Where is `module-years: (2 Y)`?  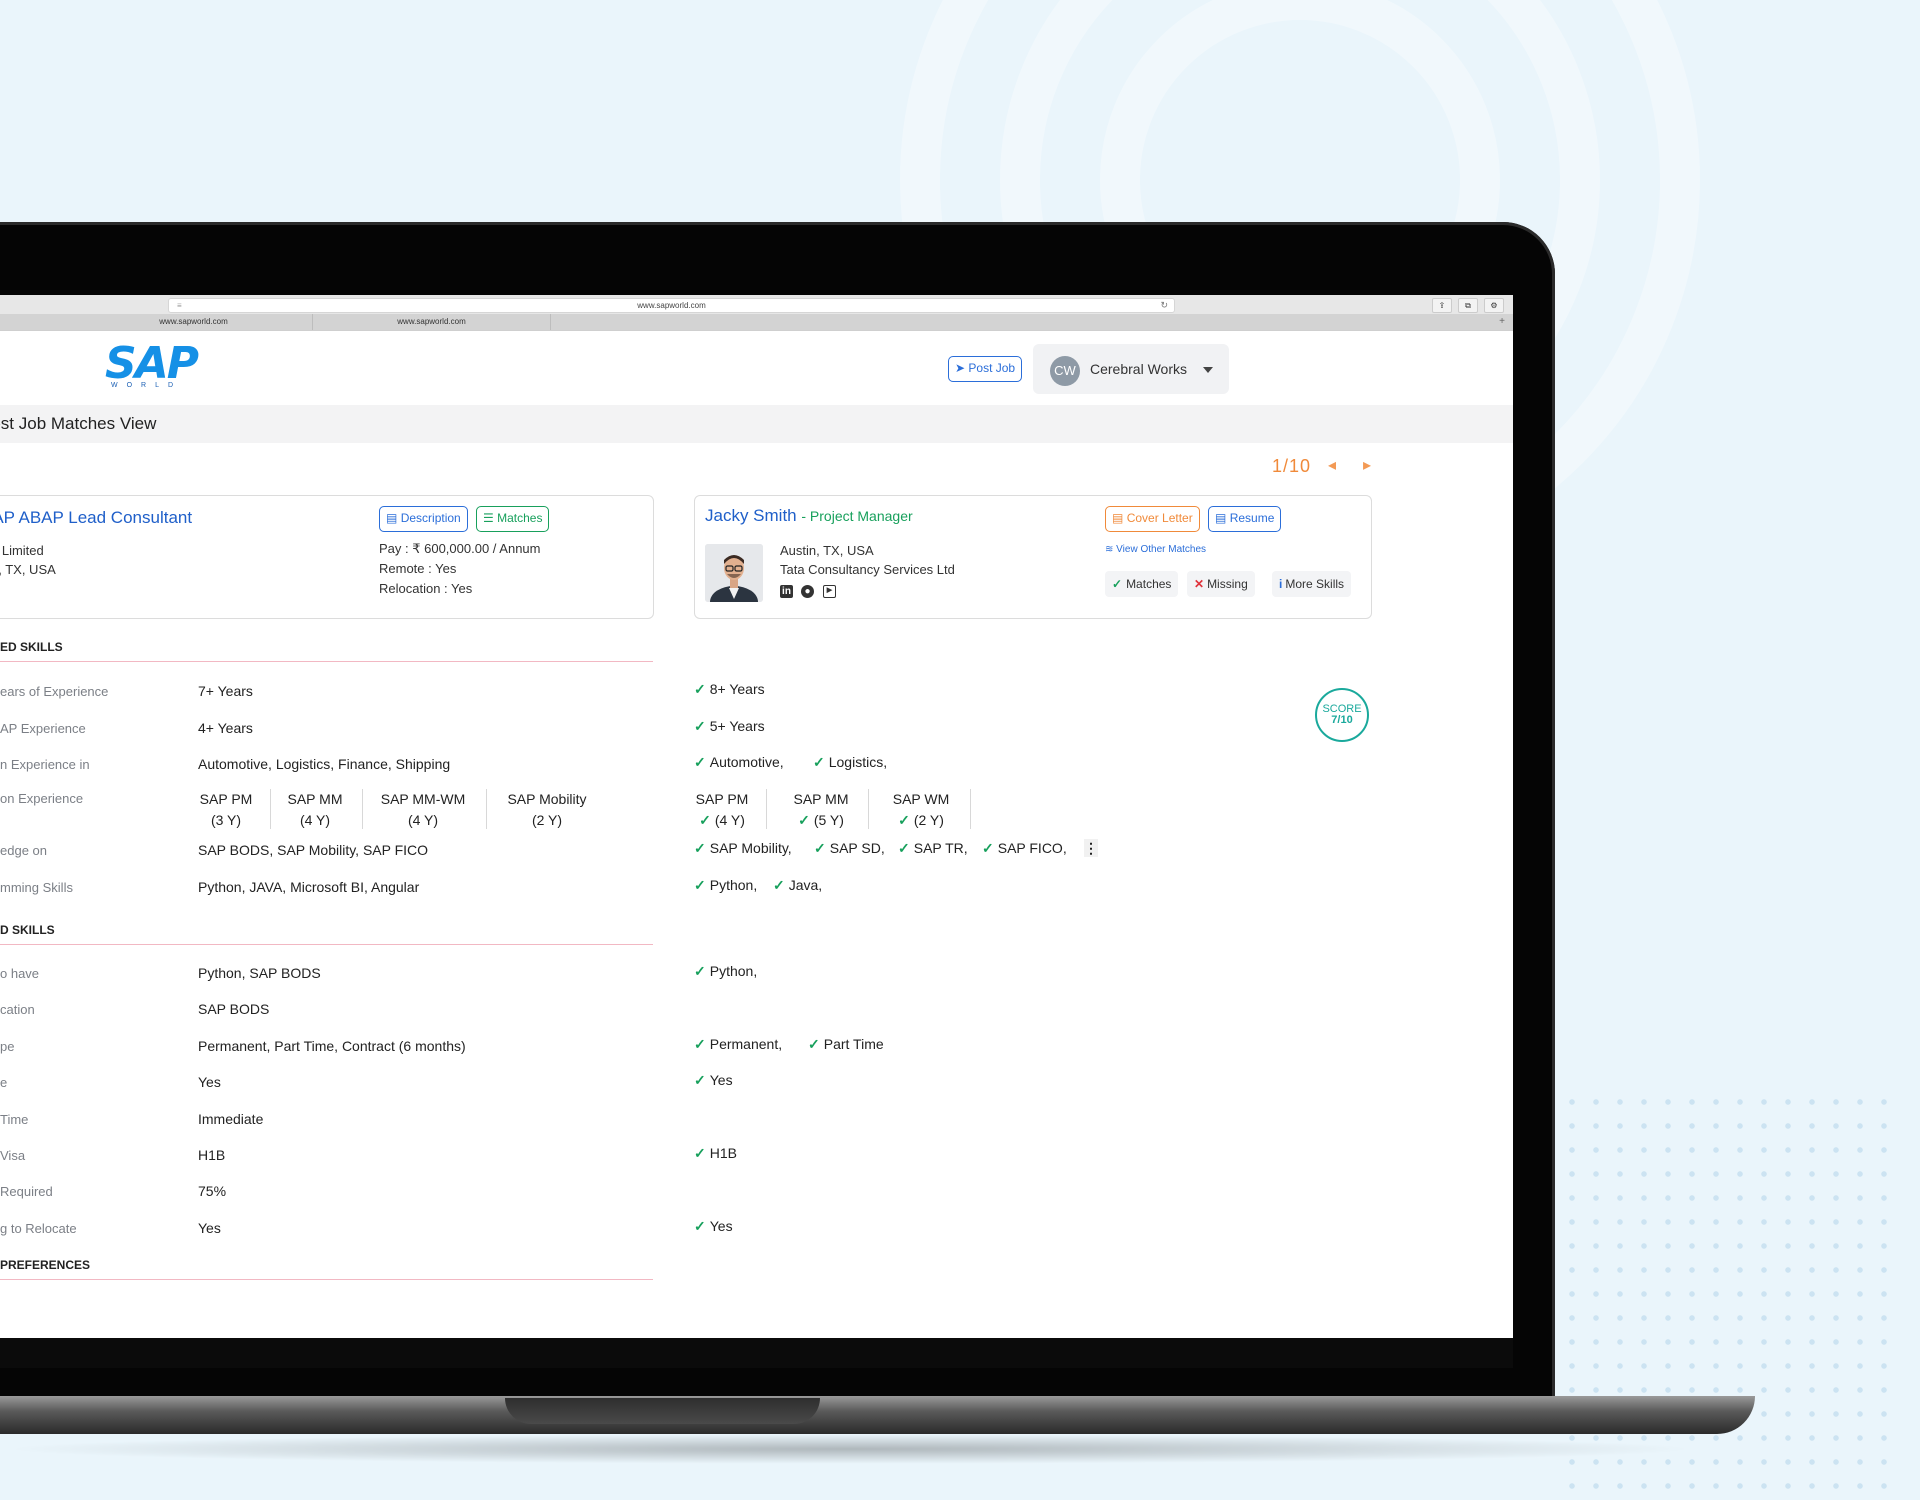 module-years: (2 Y) is located at coordinates (928, 820).